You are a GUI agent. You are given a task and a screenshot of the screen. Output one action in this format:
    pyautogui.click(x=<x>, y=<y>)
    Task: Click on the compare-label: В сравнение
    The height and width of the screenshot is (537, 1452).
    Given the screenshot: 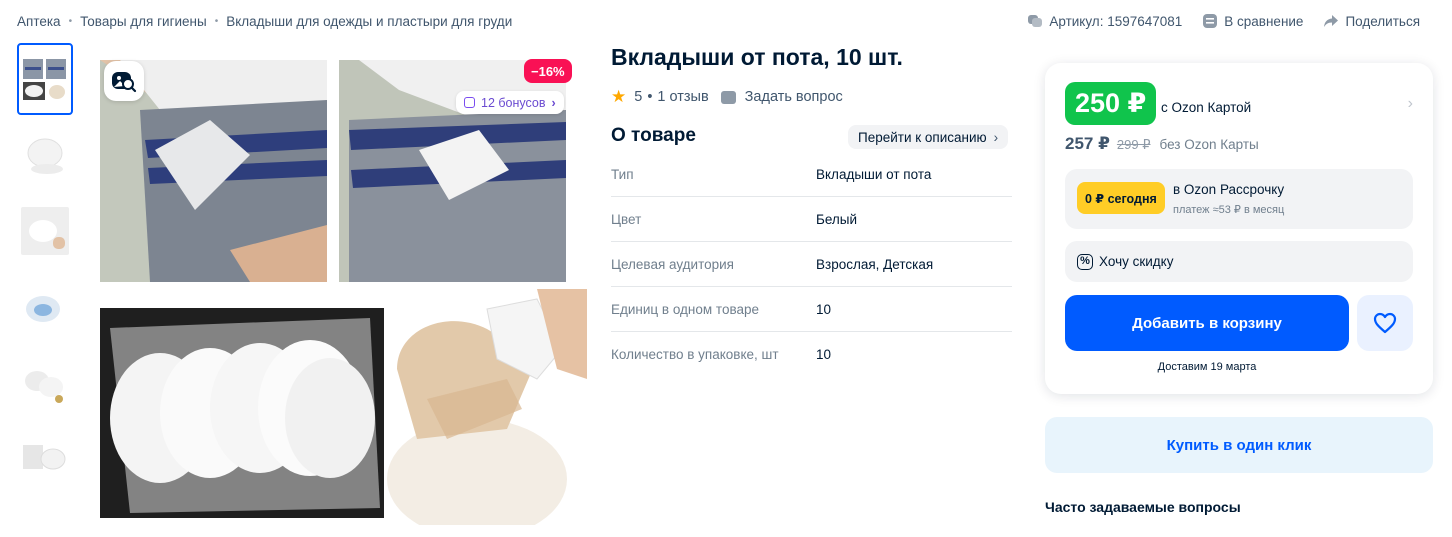 What is the action you would take?
    pyautogui.click(x=1264, y=21)
    